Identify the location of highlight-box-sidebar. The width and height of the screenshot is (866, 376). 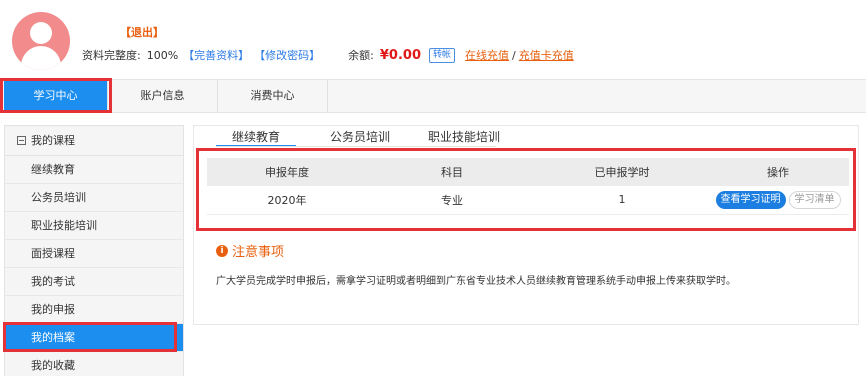
(90, 337).